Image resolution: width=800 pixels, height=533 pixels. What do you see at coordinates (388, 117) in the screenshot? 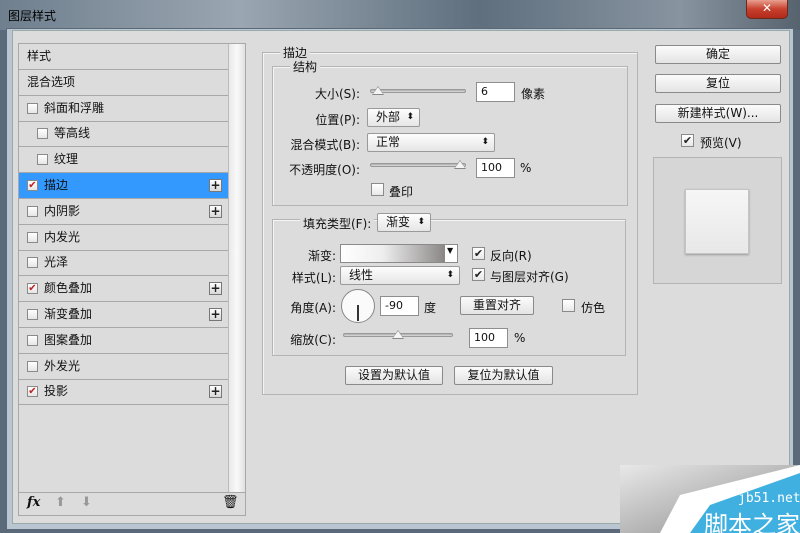
I see `position-value: 外部` at bounding box center [388, 117].